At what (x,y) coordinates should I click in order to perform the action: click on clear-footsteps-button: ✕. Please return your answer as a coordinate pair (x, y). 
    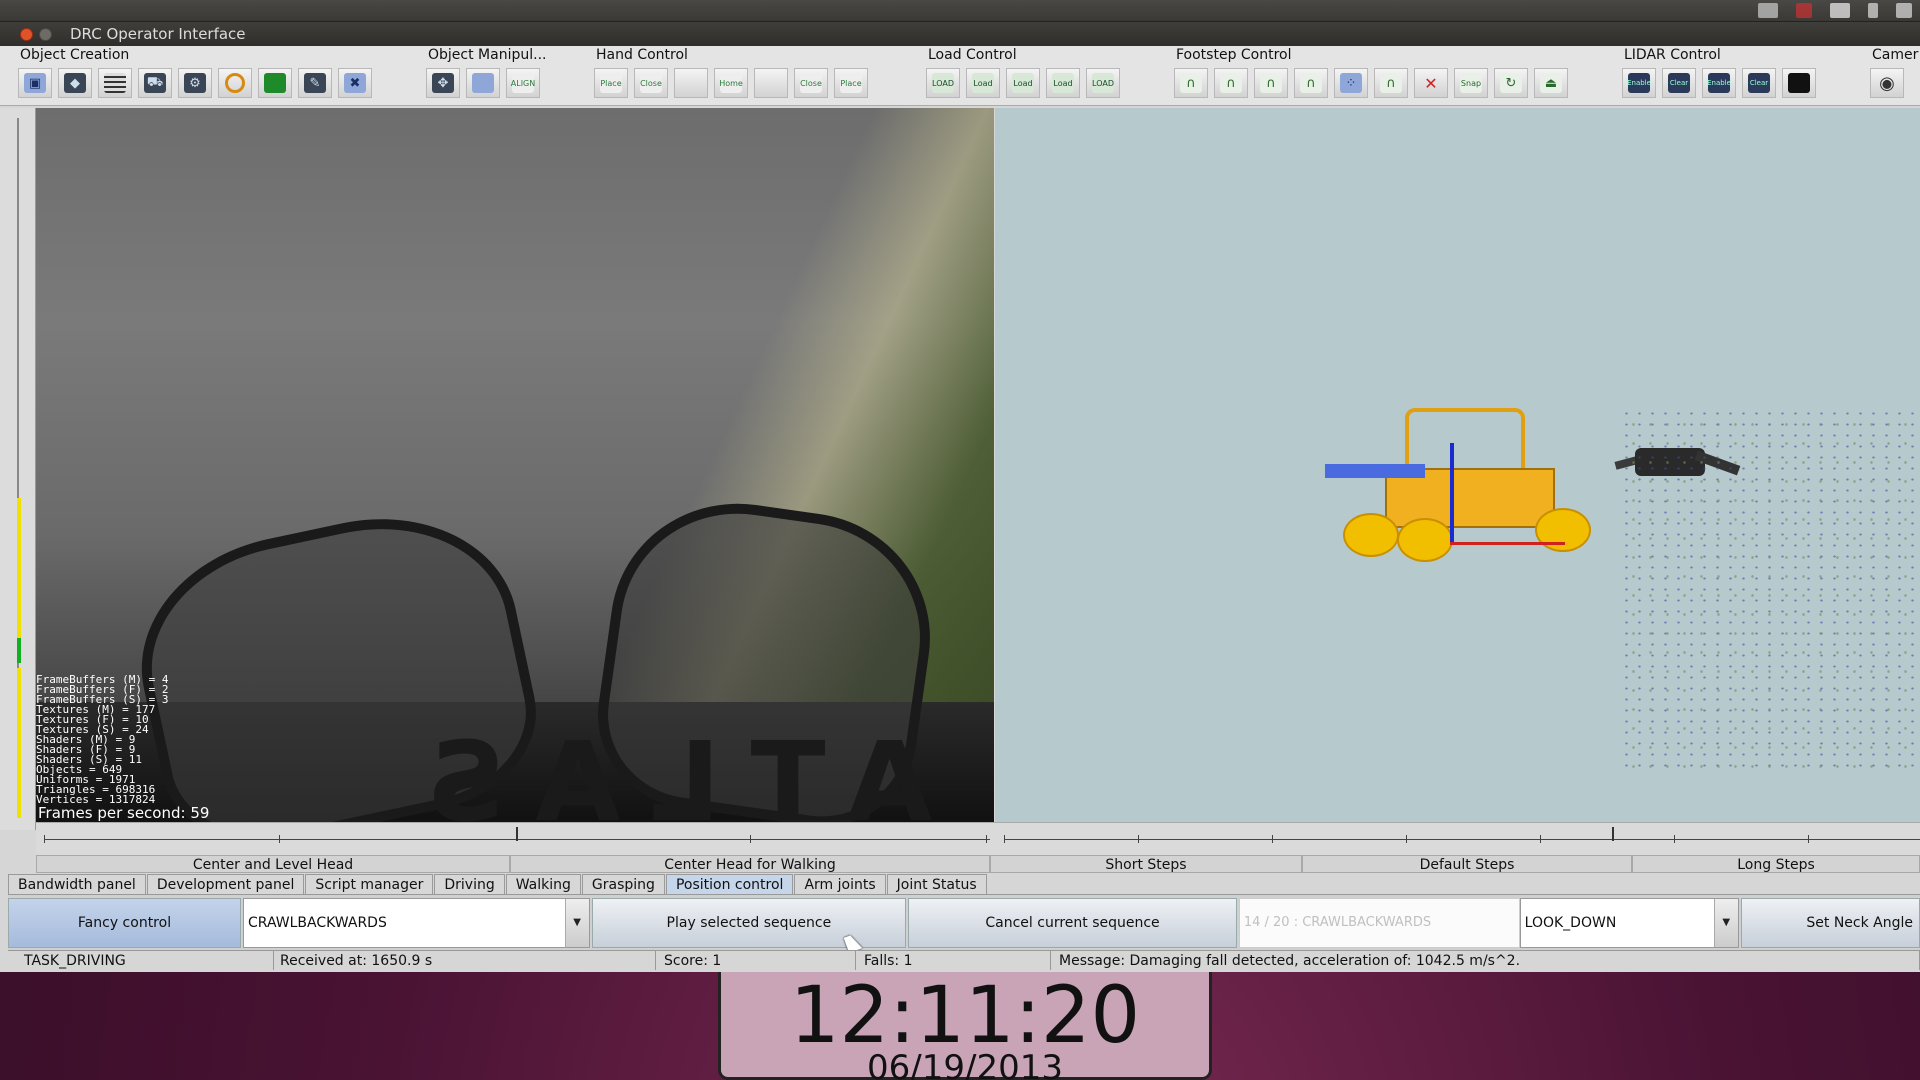
    Looking at the image, I should click on (1431, 83).